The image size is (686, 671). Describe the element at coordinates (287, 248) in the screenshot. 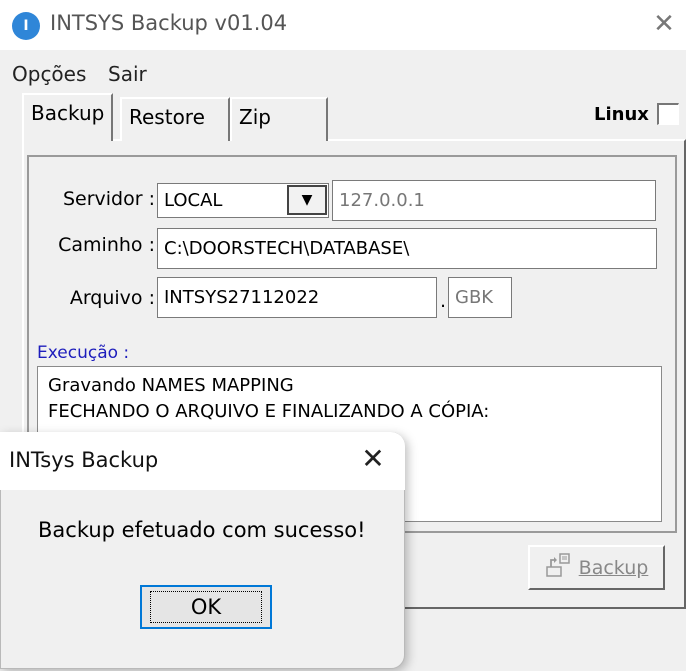

I see `caminho-value: C:\DOORSTECH\DATABASE\` at that location.